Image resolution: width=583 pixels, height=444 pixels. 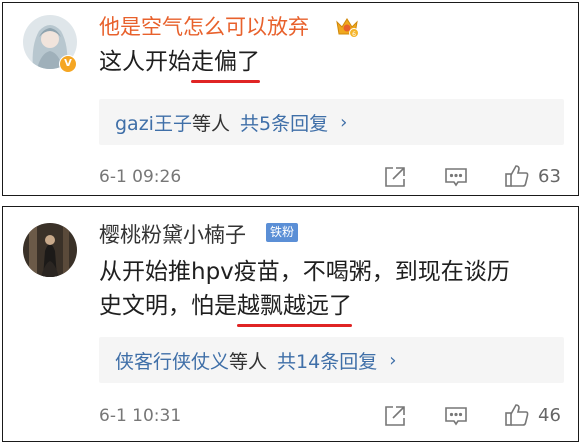 I want to click on comment-text-line: 从开始推hpv疫苗，不喝粥，到现在谈历, so click(x=304, y=272).